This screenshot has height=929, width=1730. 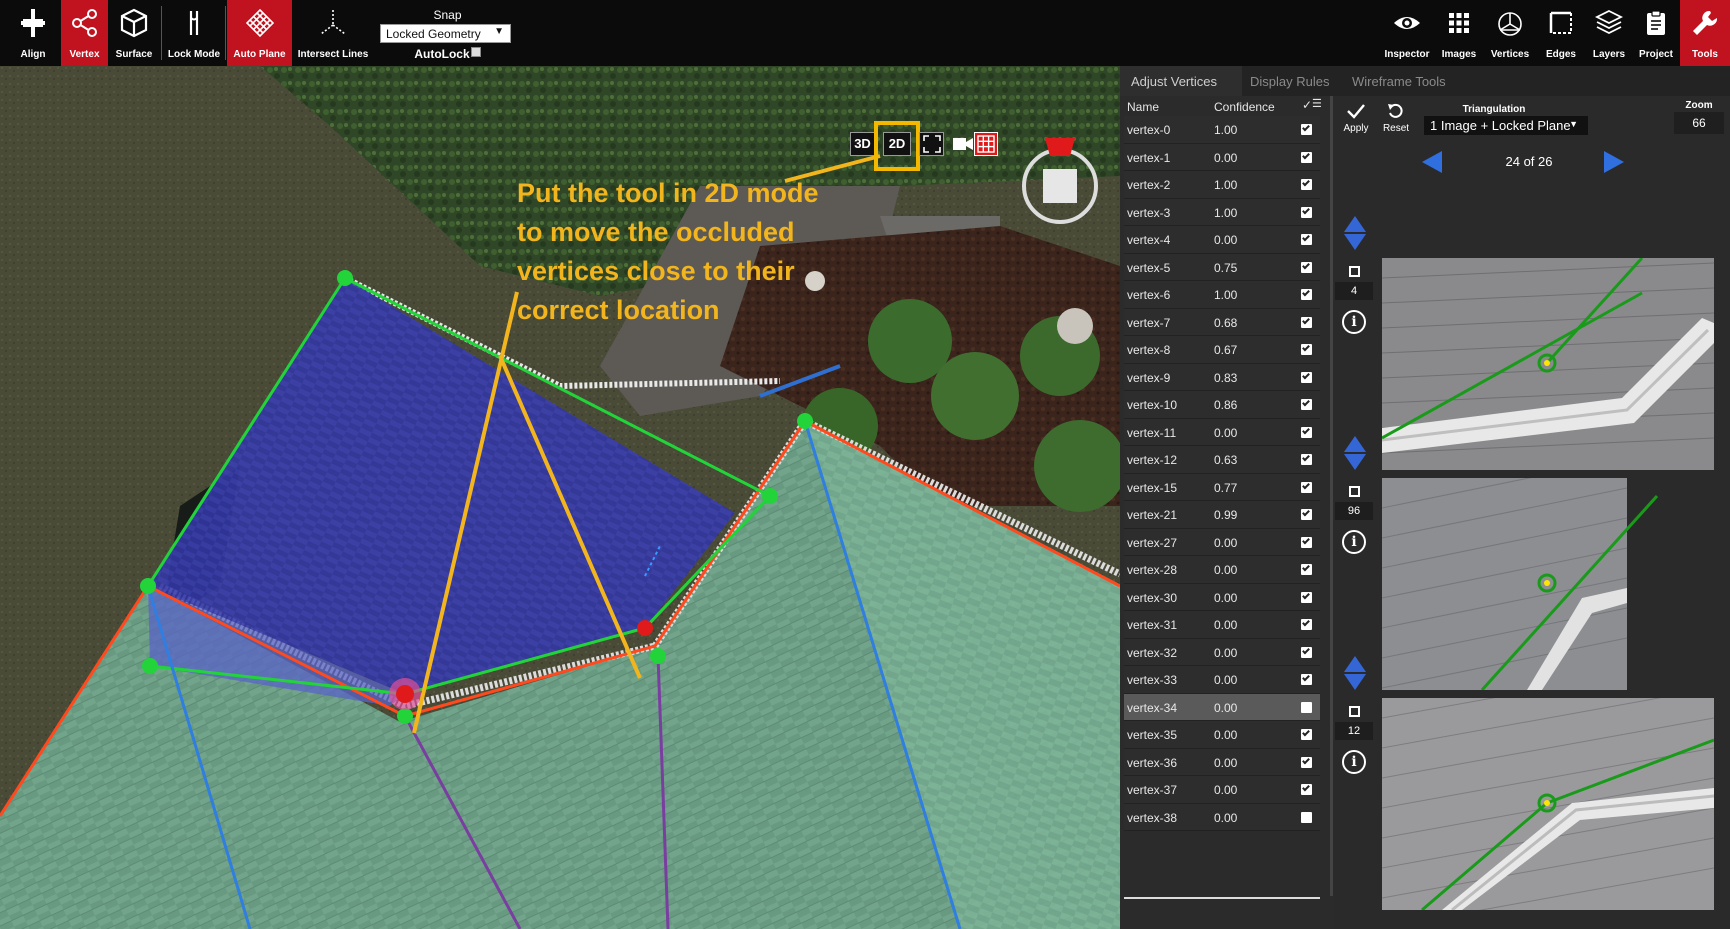 What do you see at coordinates (84, 33) in the screenshot?
I see `vertex-button: Vertex` at bounding box center [84, 33].